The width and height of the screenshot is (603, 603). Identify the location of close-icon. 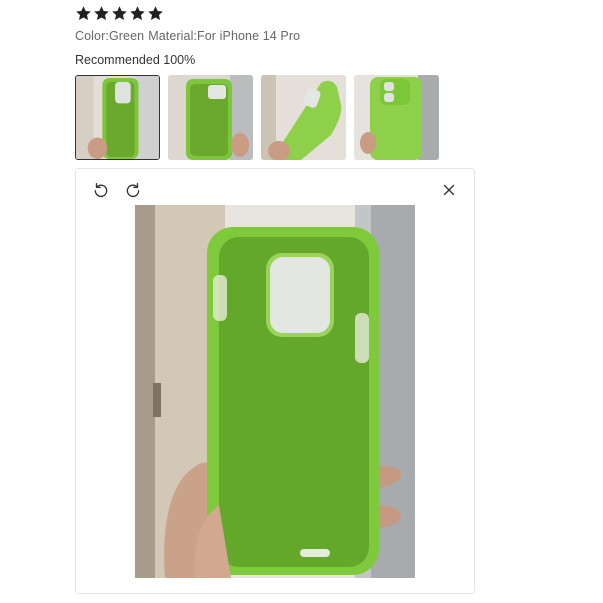
(449, 190).